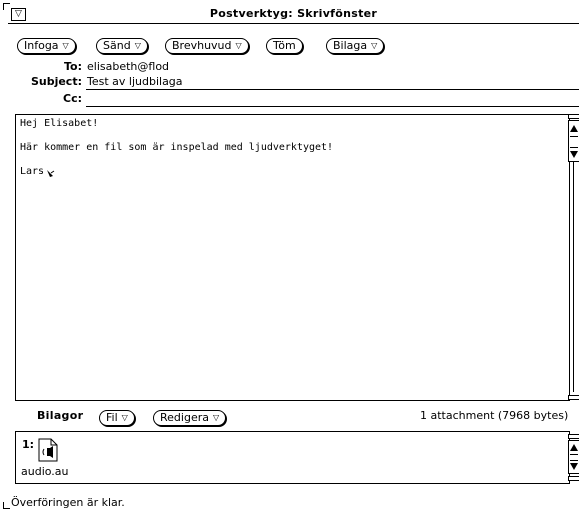 The width and height of the screenshot is (579, 510). I want to click on text-scrollbar, so click(573, 257).